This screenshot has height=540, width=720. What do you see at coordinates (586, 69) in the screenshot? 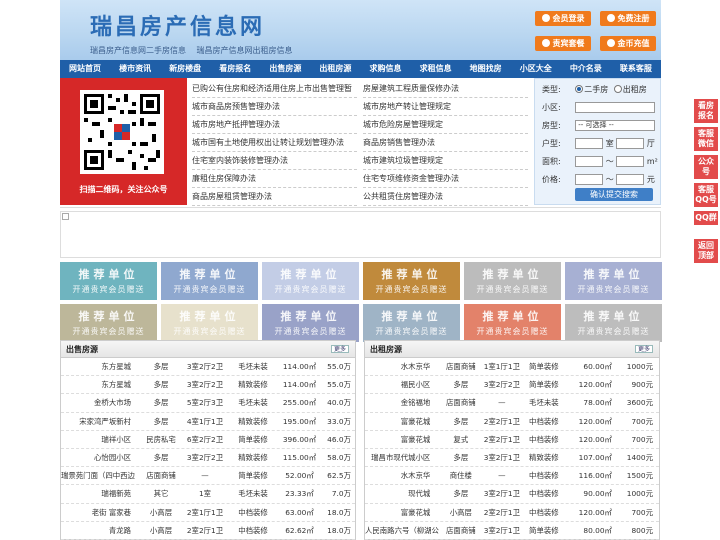
I see `nav-agencies: 中介名录` at bounding box center [586, 69].